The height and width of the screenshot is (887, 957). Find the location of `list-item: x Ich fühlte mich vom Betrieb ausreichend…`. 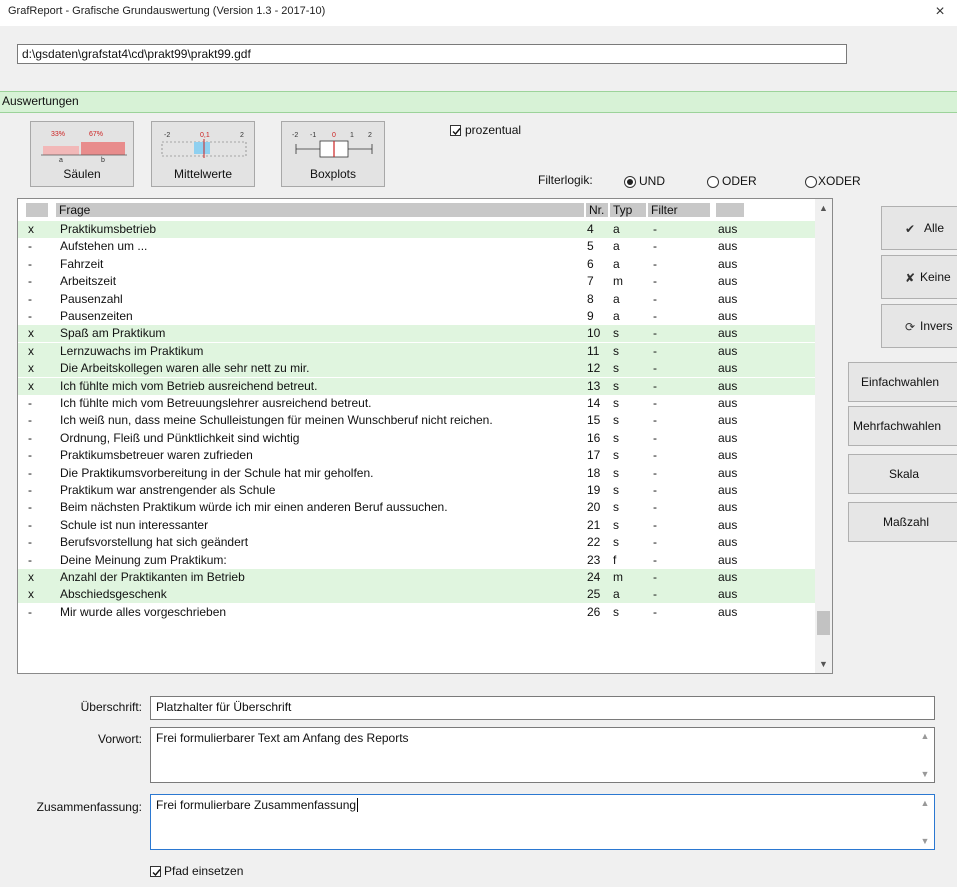

list-item: x Ich fühlte mich vom Betrieb ausreichend… is located at coordinates (417, 386).